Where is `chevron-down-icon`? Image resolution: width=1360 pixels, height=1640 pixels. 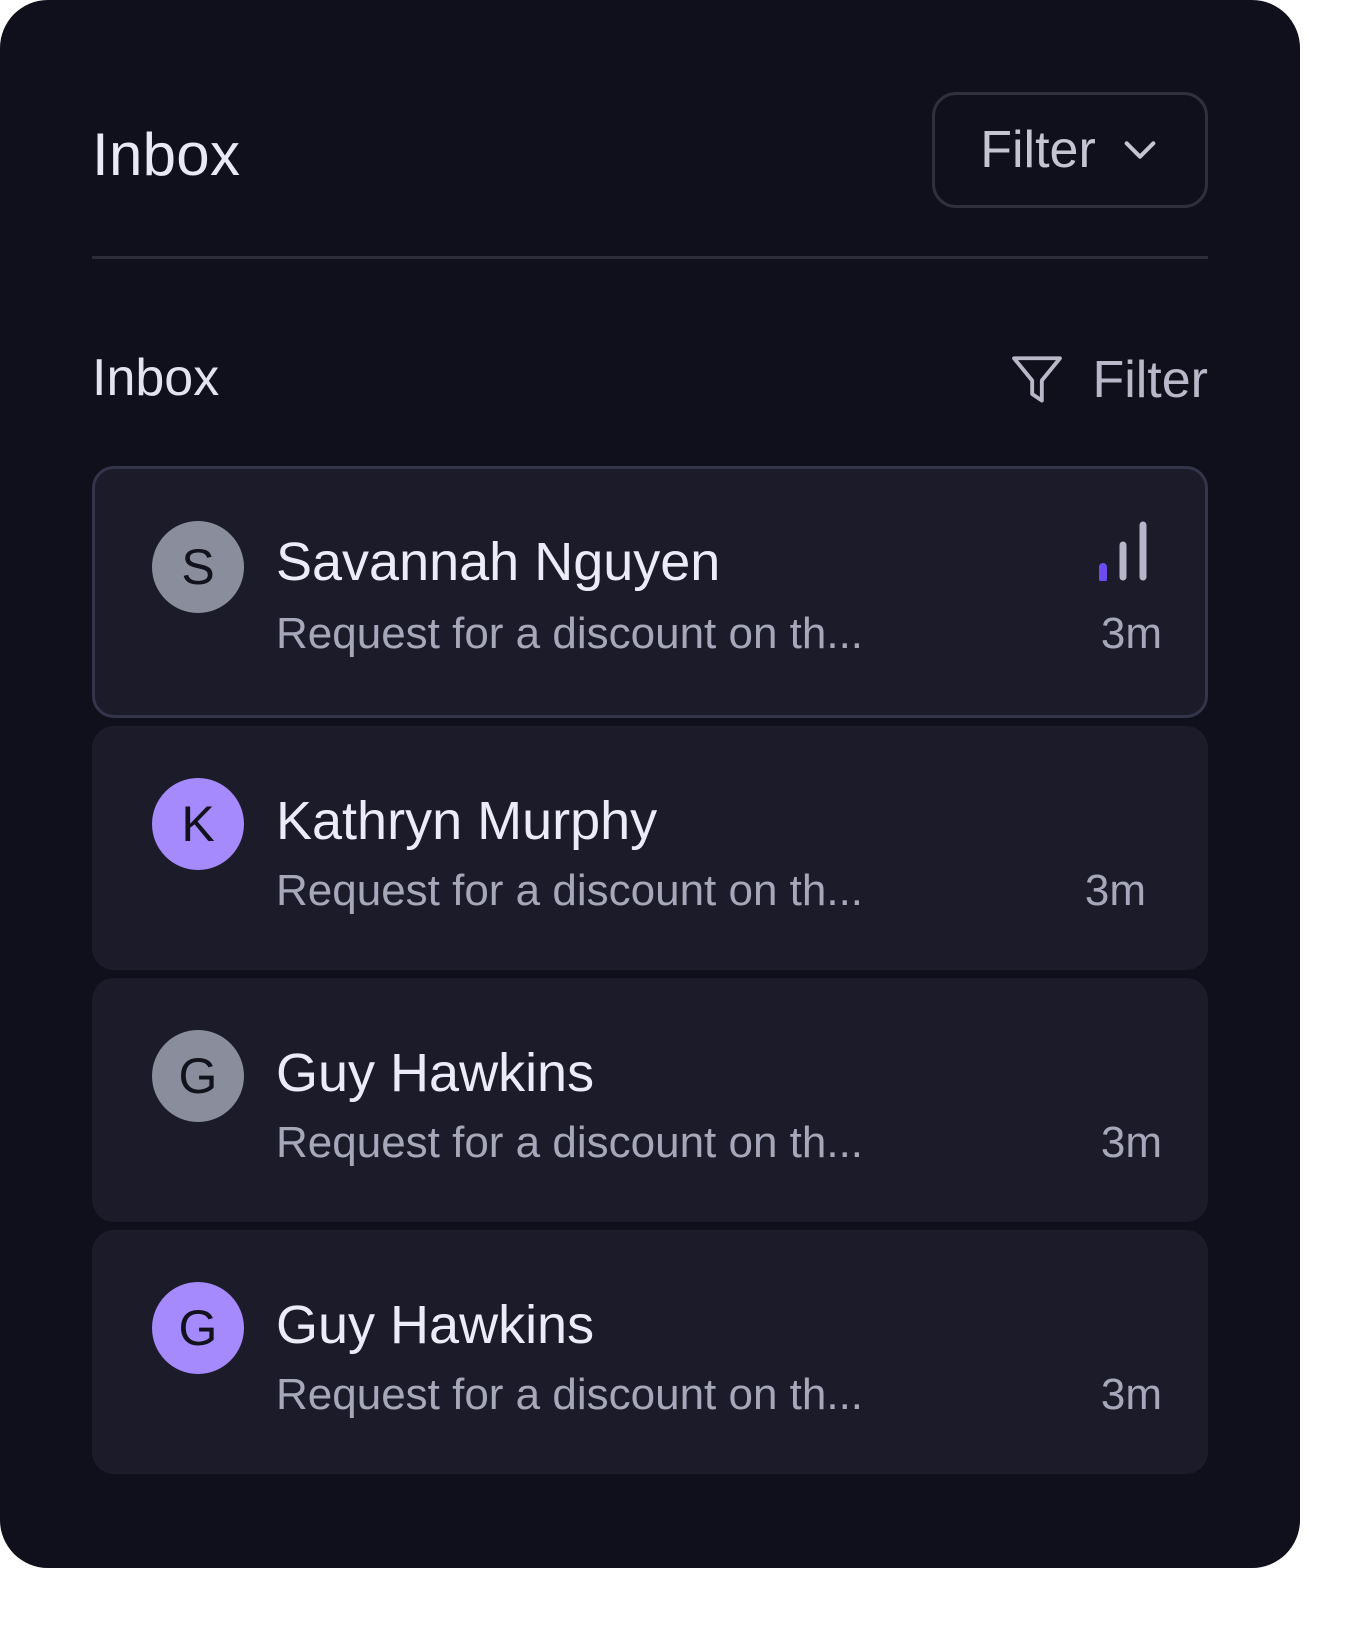 chevron-down-icon is located at coordinates (1140, 150).